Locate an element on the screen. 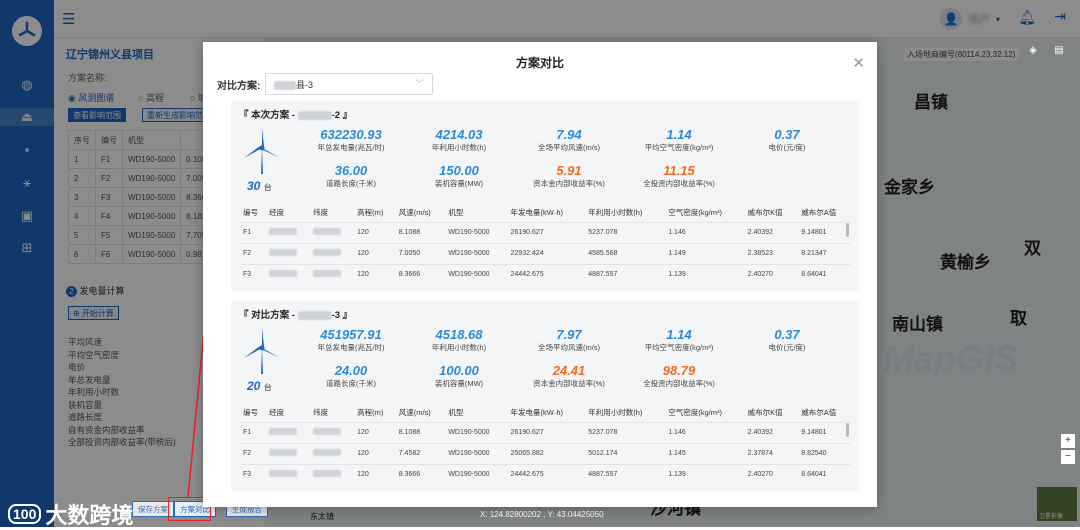  table-cell: 9.14801 is located at coordinates (824, 432).